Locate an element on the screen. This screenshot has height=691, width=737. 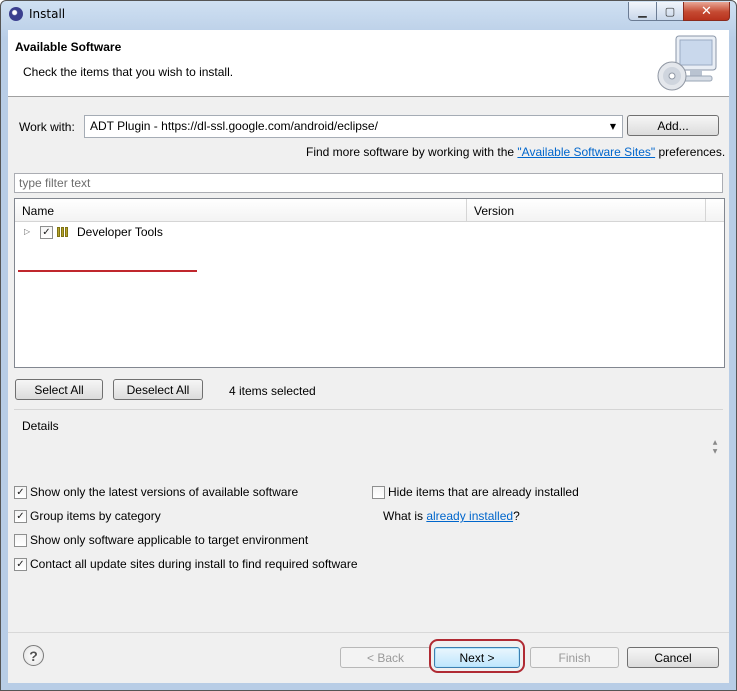
close-button: ✕ is located at coordinates (706, 11).